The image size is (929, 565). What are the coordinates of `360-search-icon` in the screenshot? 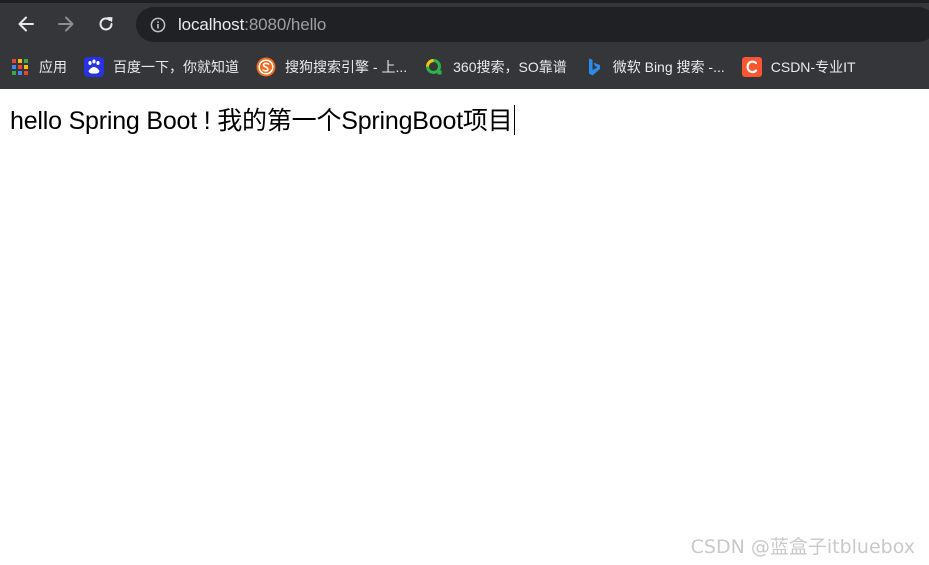 It's located at (434, 67).